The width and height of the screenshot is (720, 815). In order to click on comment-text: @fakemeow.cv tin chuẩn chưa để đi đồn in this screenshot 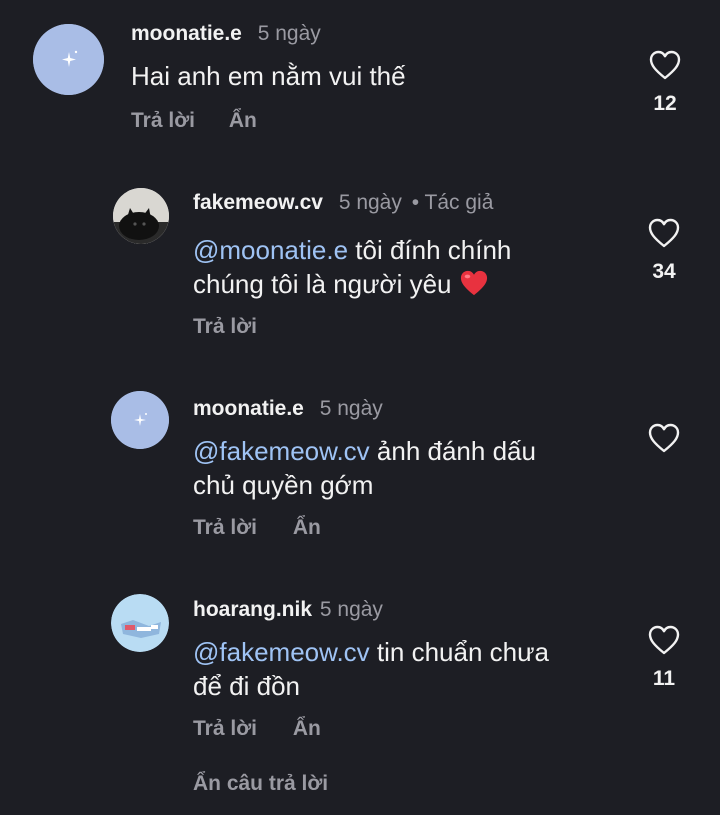, I will do `click(371, 669)`.